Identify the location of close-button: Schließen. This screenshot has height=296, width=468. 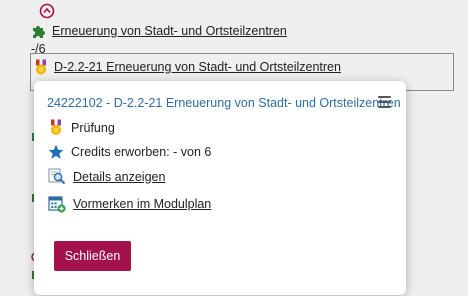
(92, 256).